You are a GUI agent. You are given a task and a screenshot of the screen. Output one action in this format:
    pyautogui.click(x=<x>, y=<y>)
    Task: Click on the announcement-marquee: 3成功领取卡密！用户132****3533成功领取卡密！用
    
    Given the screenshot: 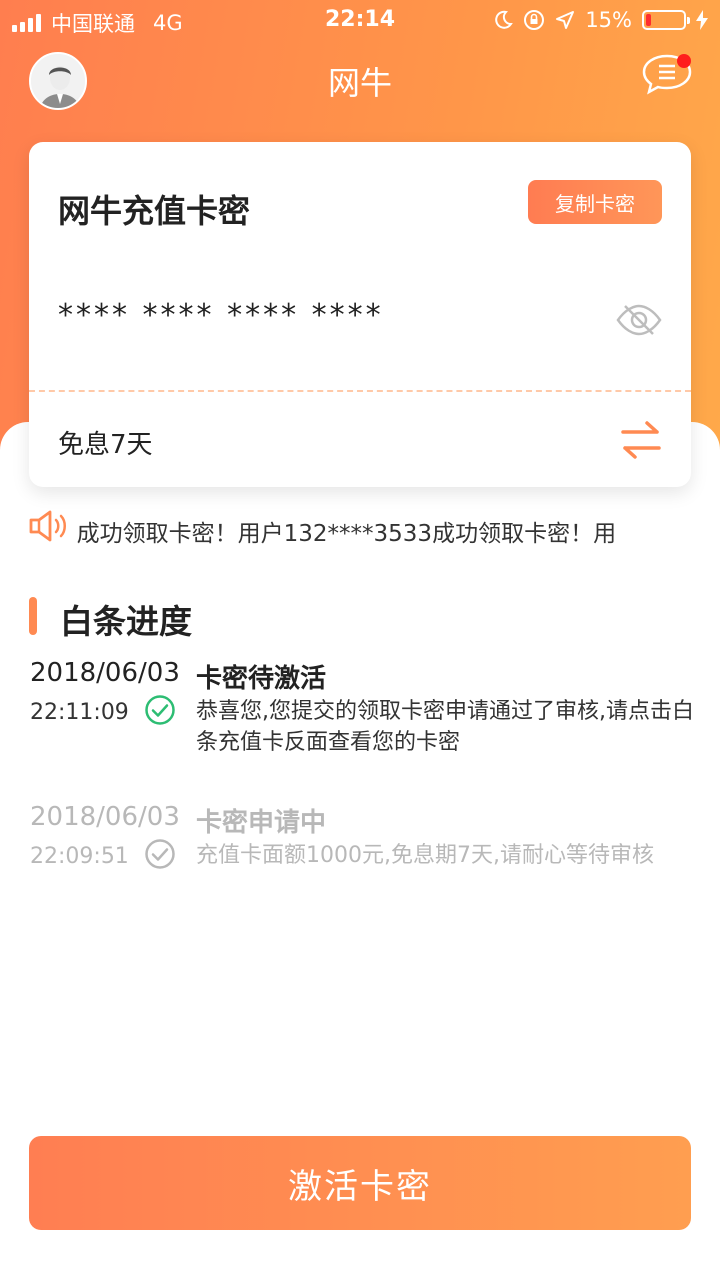 What is the action you would take?
    pyautogui.click(x=369, y=528)
    